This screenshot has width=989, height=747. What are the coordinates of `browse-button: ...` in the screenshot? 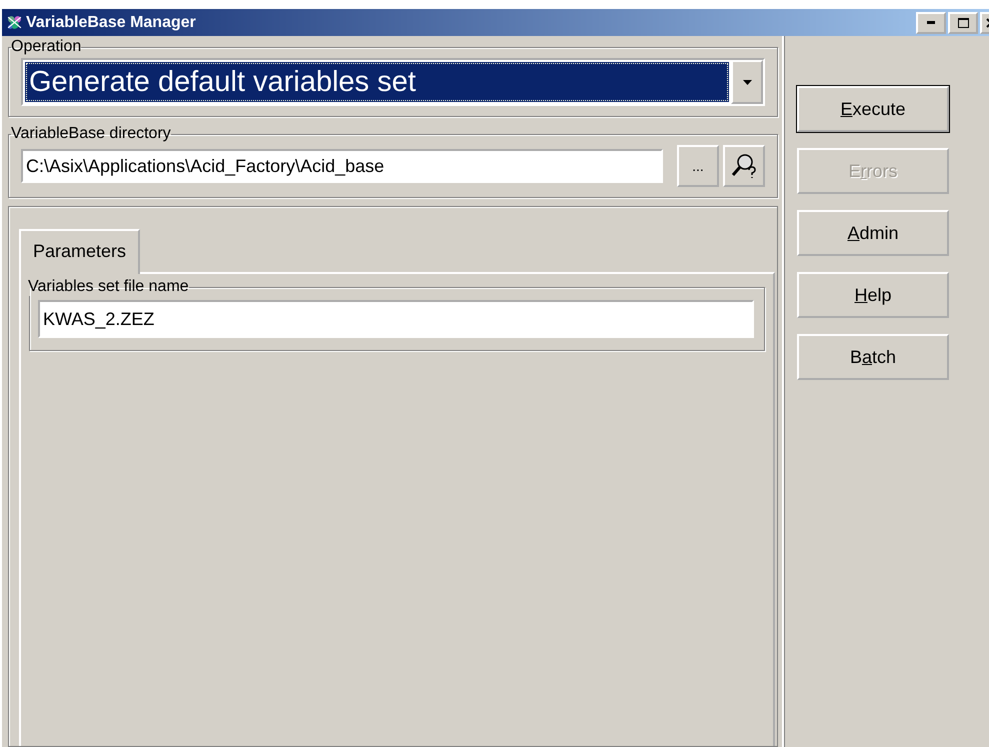 It's located at (698, 166).